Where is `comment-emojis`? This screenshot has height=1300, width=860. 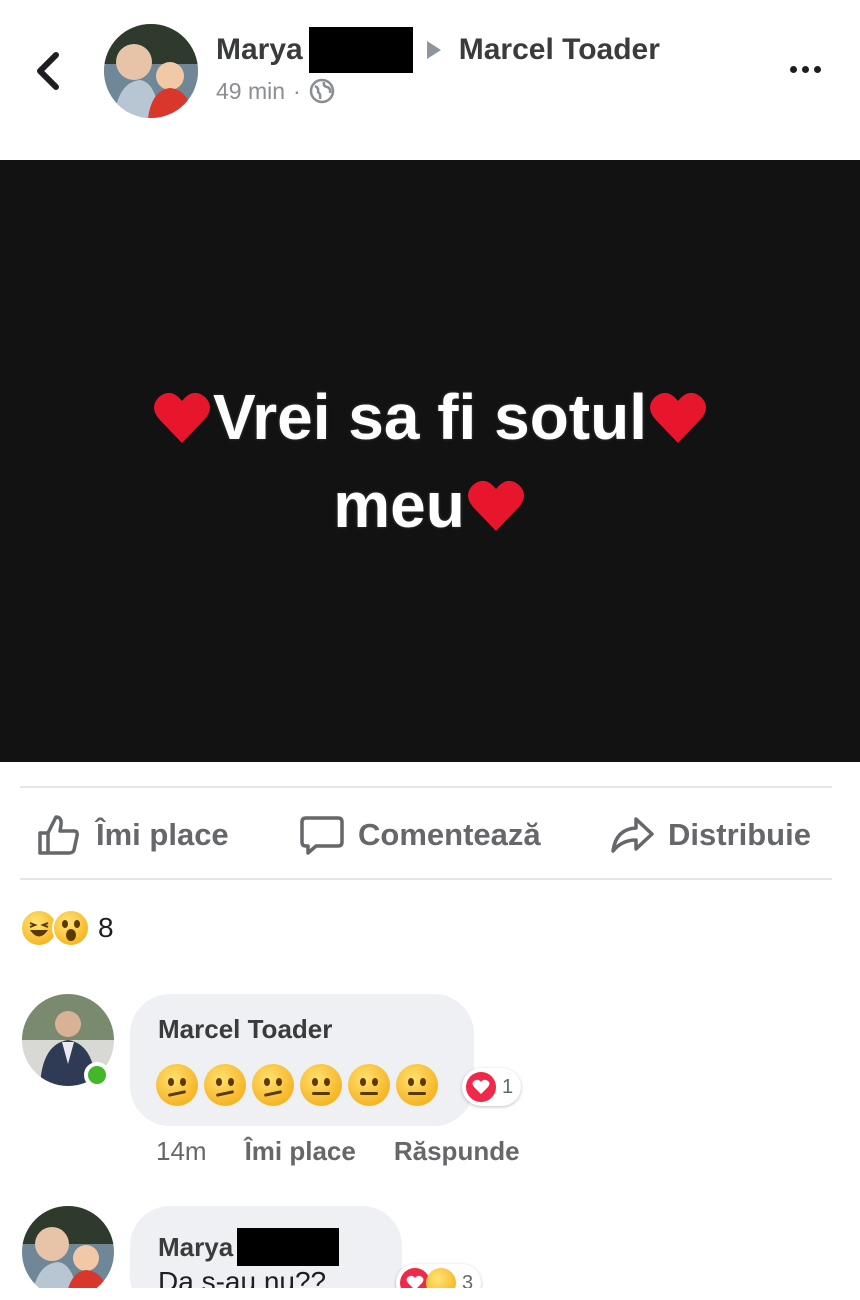
comment-emojis is located at coordinates (297, 1085).